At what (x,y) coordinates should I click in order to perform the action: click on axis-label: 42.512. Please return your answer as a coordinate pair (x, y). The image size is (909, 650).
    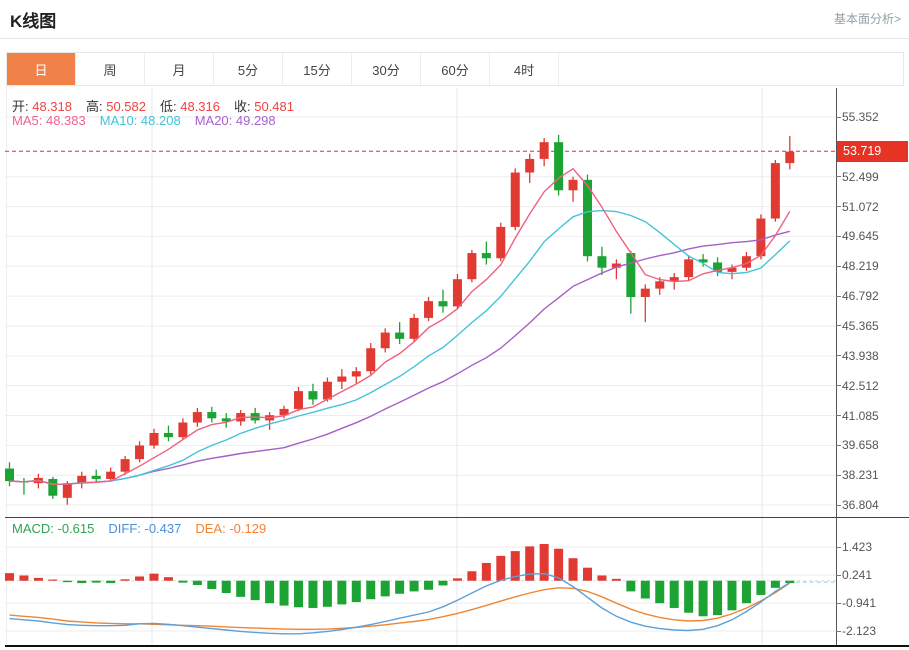
    Looking at the image, I should click on (860, 385).